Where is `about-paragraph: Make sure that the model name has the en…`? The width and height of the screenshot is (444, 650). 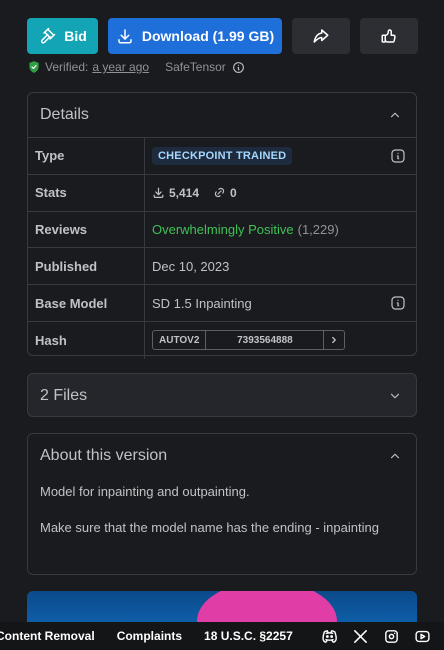 about-paragraph: Make sure that the model name has the en… is located at coordinates (209, 527).